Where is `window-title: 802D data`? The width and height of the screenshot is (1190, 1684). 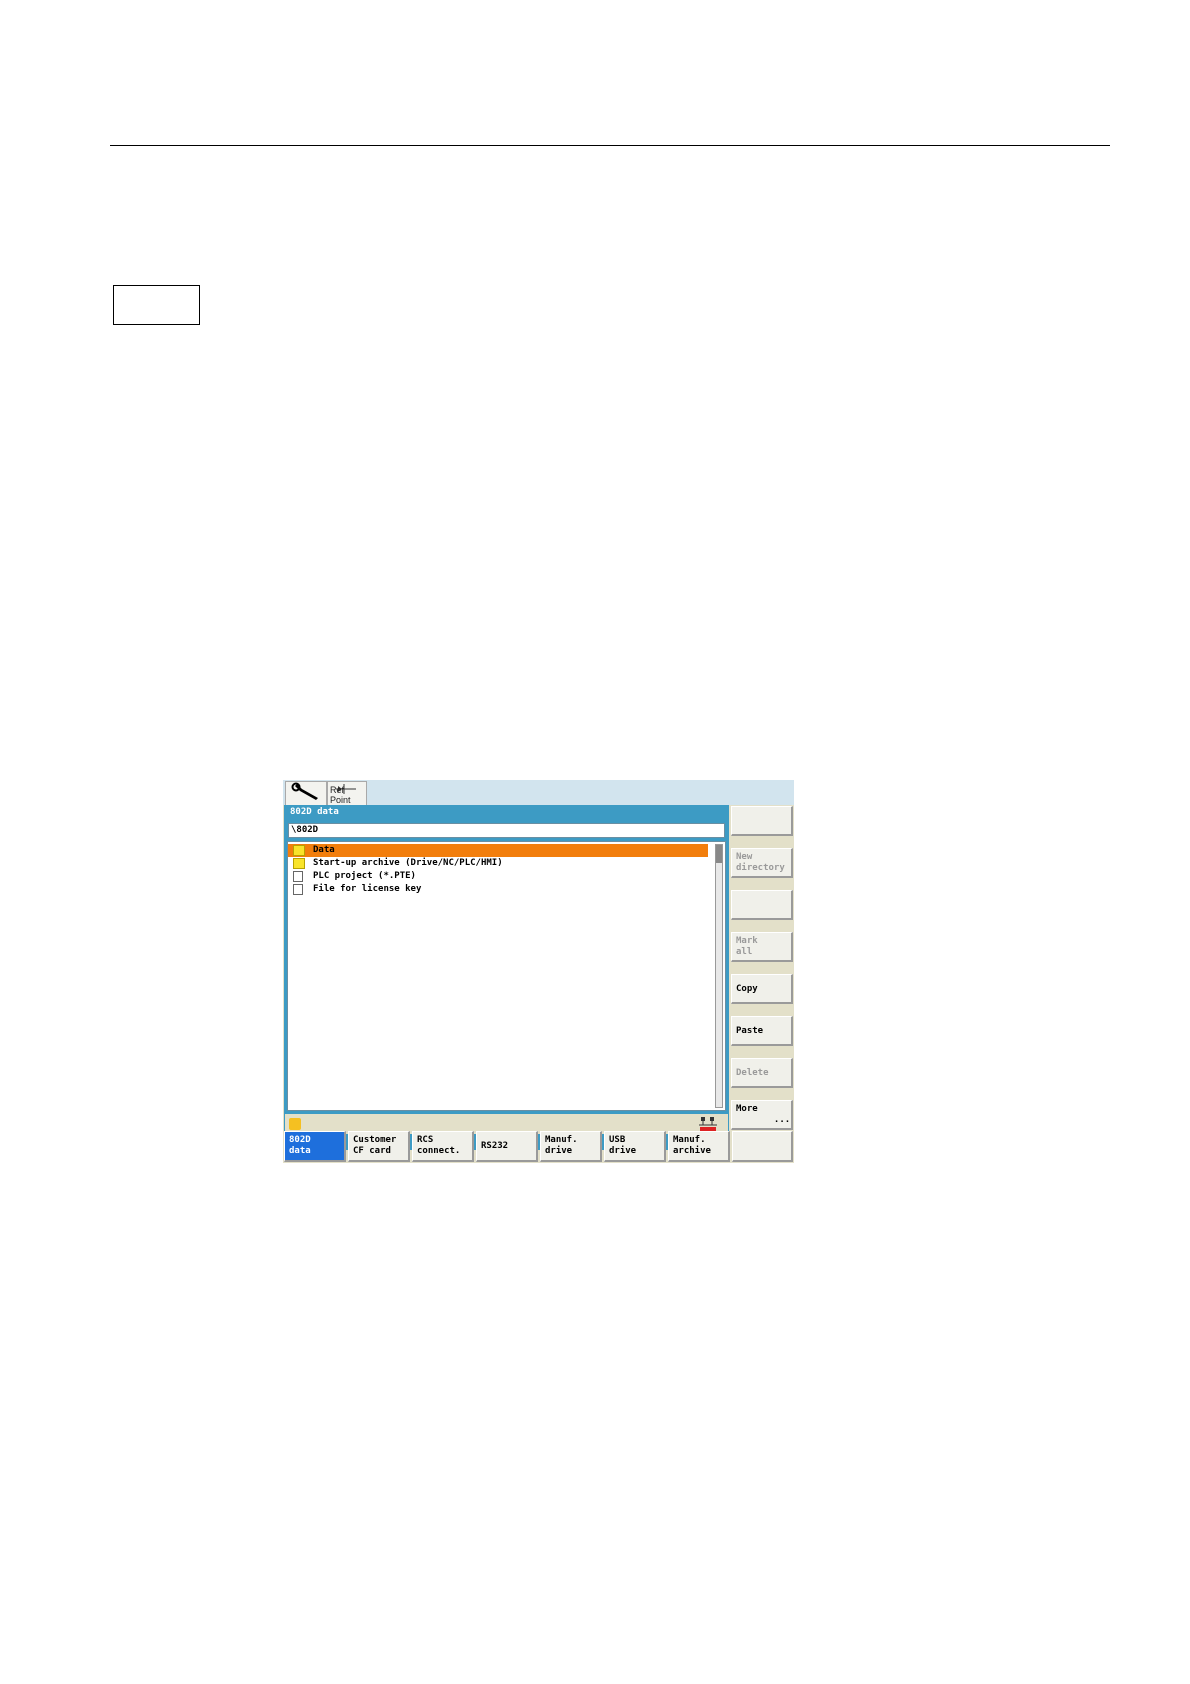 window-title: 802D data is located at coordinates (314, 812).